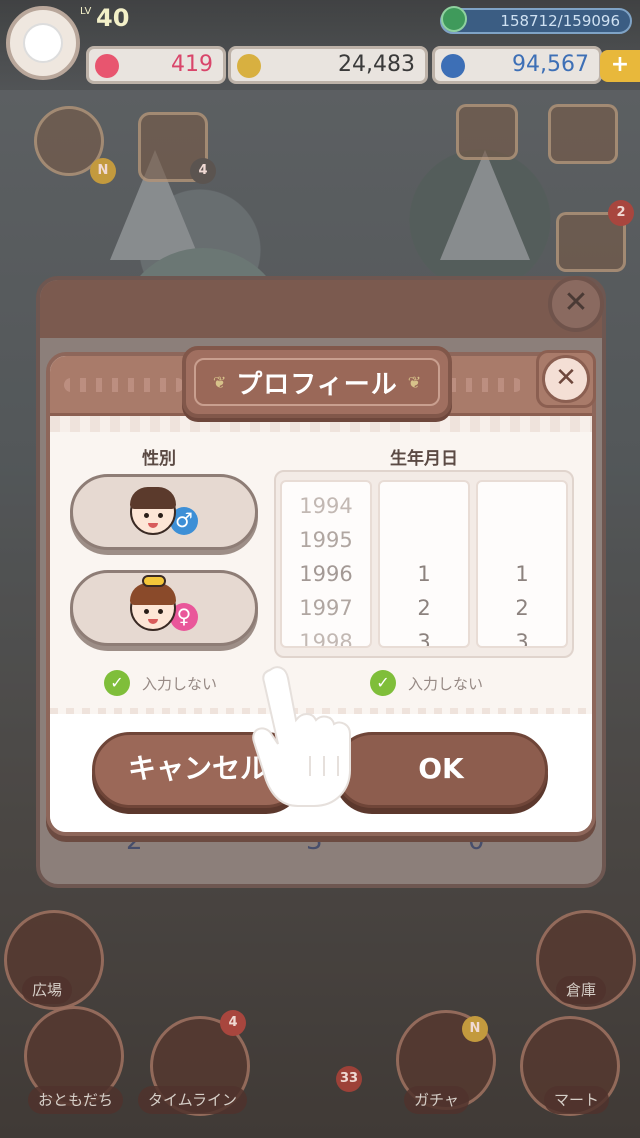 The height and width of the screenshot is (1138, 640). I want to click on birthday-picker: 1994 1995 1996 1997 1998 1 2 3 1 2 3, so click(424, 564).